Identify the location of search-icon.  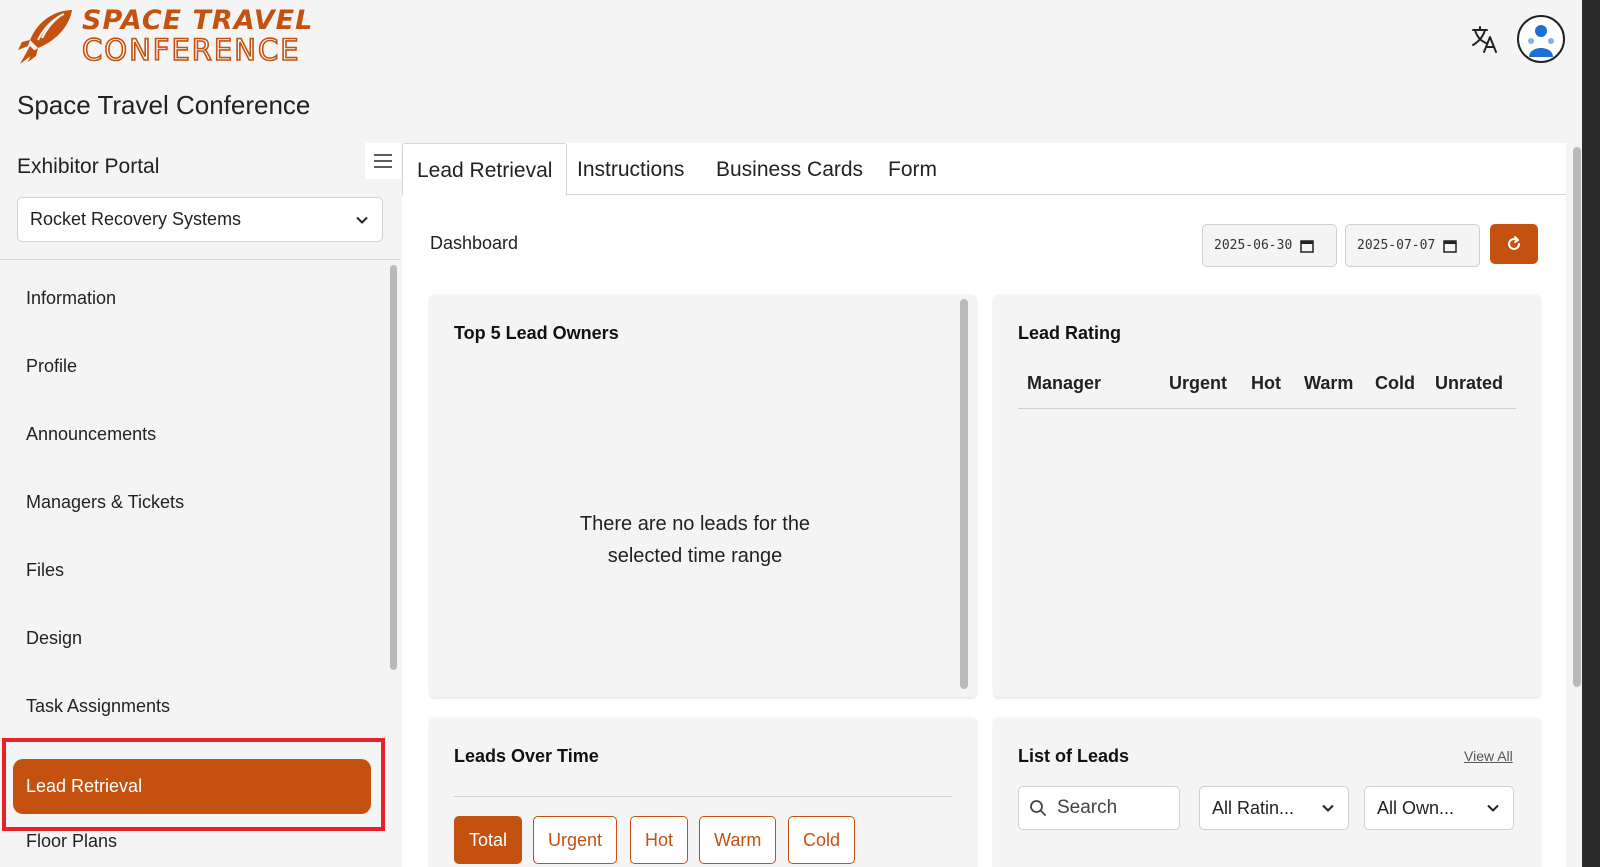
(1038, 808).